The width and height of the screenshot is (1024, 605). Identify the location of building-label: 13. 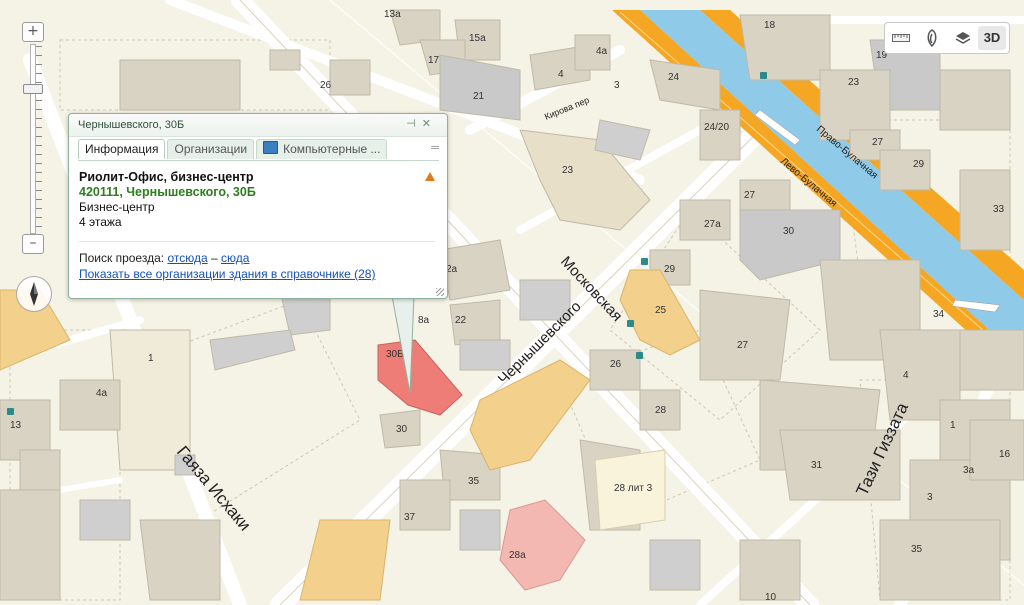
(16, 425).